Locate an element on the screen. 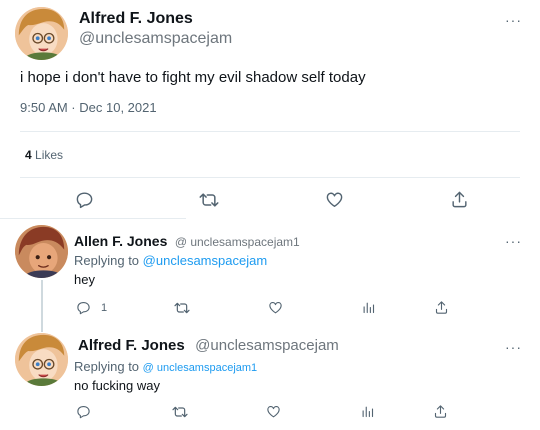 The width and height of the screenshot is (540, 430). thread-line is located at coordinates (42, 306).